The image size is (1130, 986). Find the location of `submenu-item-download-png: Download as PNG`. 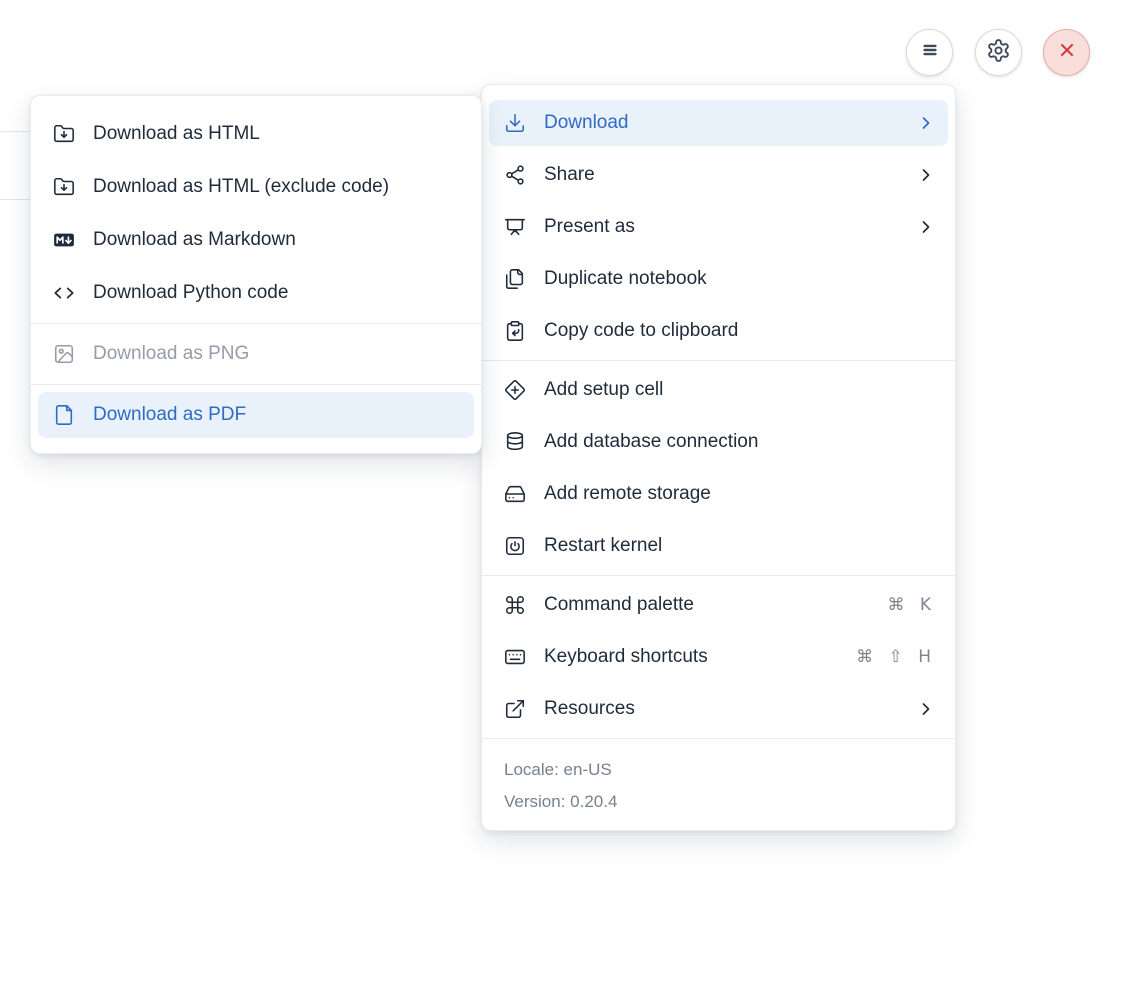

submenu-item-download-png: Download as PNG is located at coordinates (256, 354).